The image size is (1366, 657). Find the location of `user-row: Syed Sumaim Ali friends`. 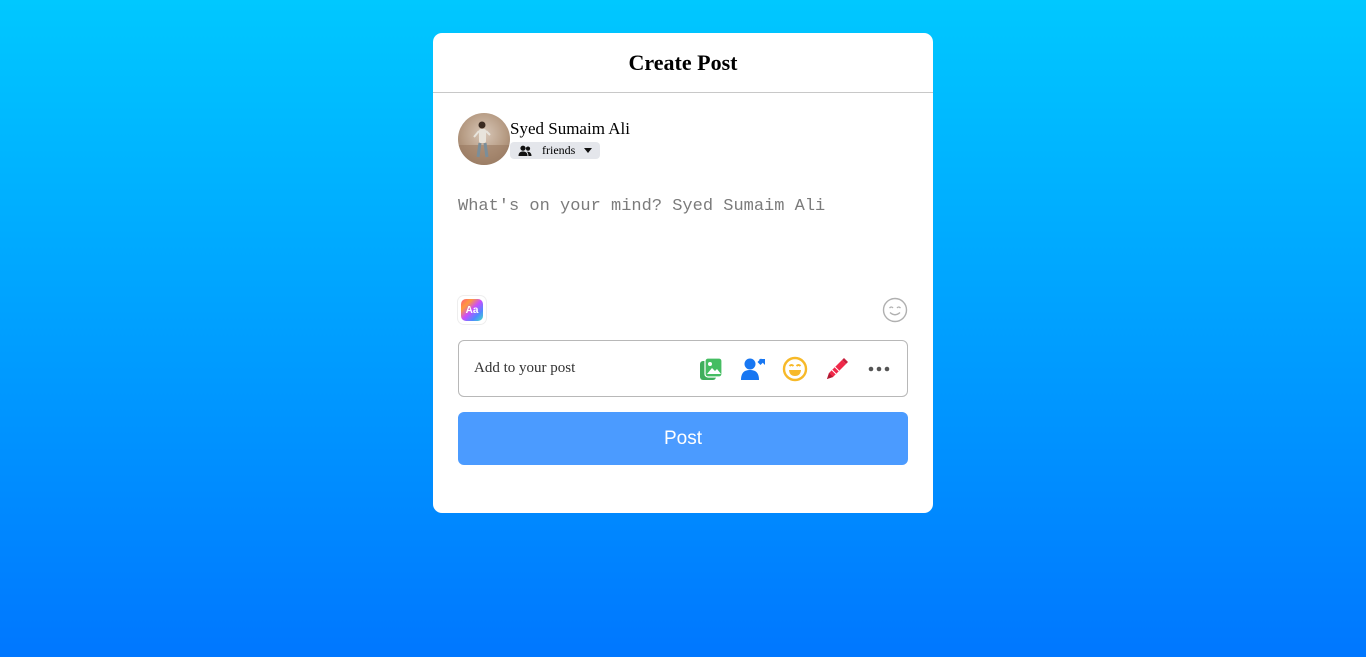

user-row: Syed Sumaim Ali friends is located at coordinates (683, 139).